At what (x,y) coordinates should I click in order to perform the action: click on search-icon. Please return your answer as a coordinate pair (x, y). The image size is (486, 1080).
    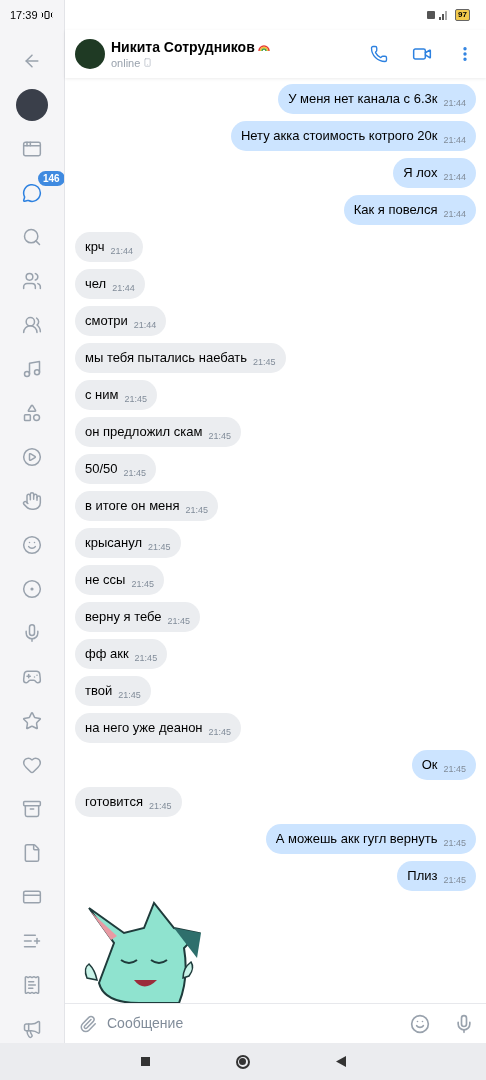
    Looking at the image, I should click on (32, 237).